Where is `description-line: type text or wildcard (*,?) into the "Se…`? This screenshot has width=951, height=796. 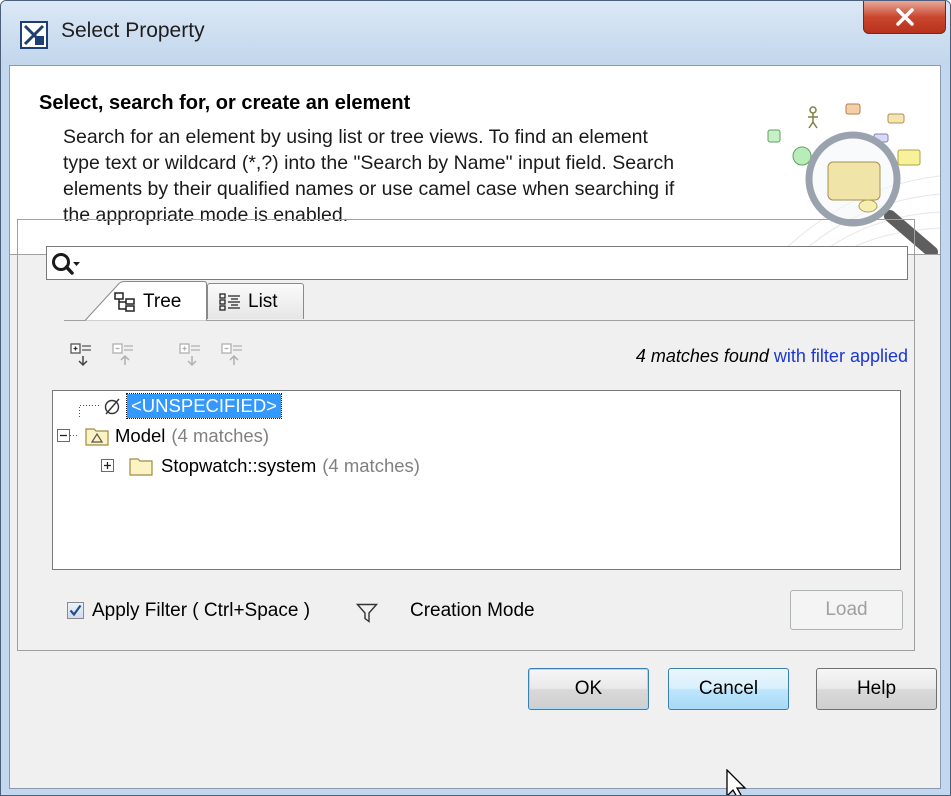
description-line: type text or wildcard (*,?) into the "Se… is located at coordinates (369, 163).